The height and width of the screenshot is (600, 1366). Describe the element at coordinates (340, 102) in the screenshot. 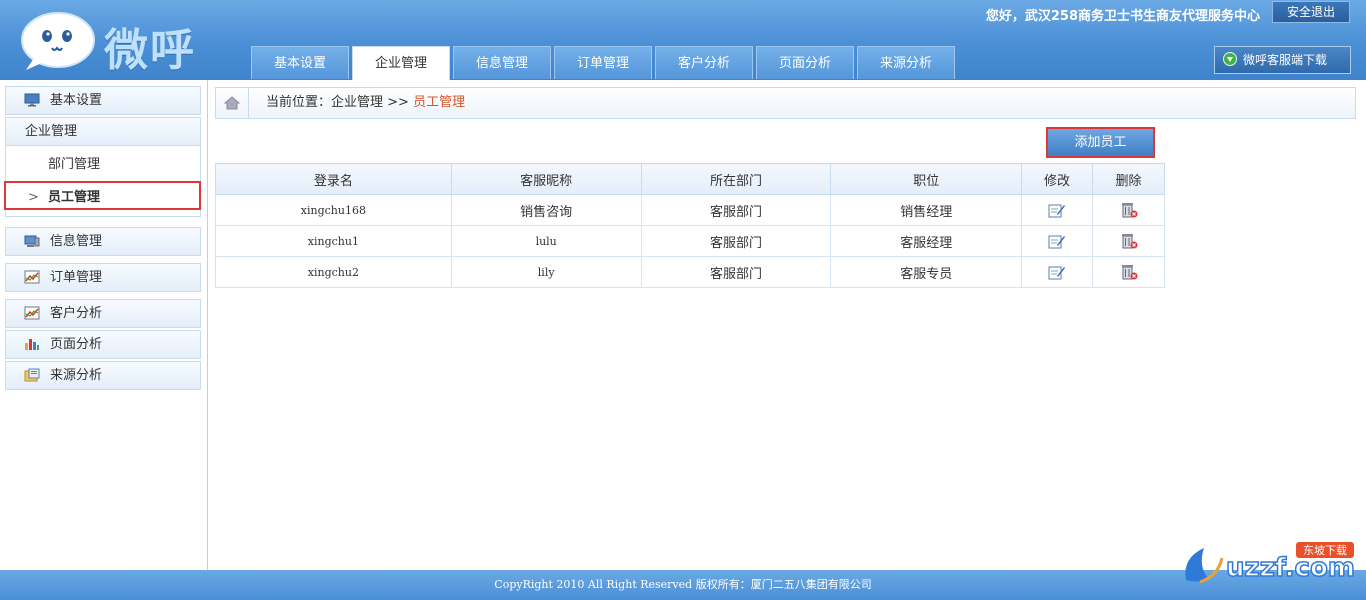

I see `breadcrumb-prefix: 当前位置：企业管理 >>` at that location.